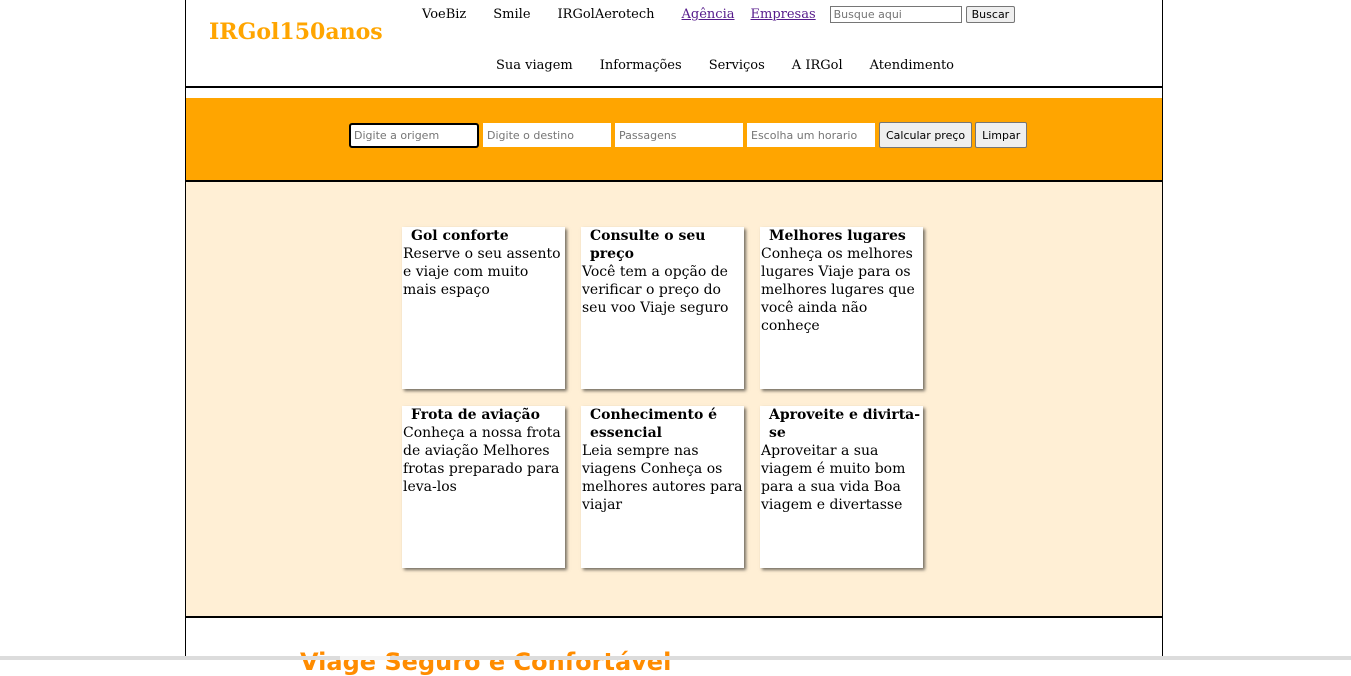 The image size is (1351, 676). What do you see at coordinates (845, 424) in the screenshot?
I see `feature-card-title: Aproveite e divirta-se` at bounding box center [845, 424].